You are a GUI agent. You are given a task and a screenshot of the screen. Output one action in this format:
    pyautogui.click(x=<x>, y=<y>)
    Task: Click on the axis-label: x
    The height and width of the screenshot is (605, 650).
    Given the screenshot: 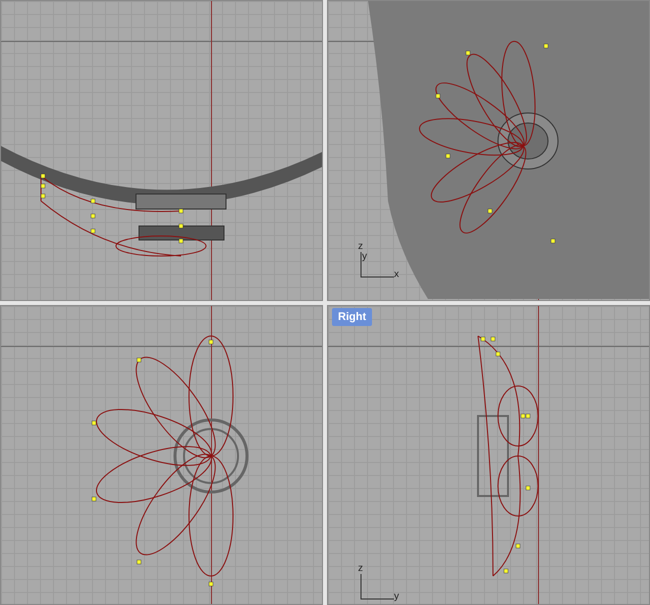 What is the action you would take?
    pyautogui.click(x=396, y=275)
    